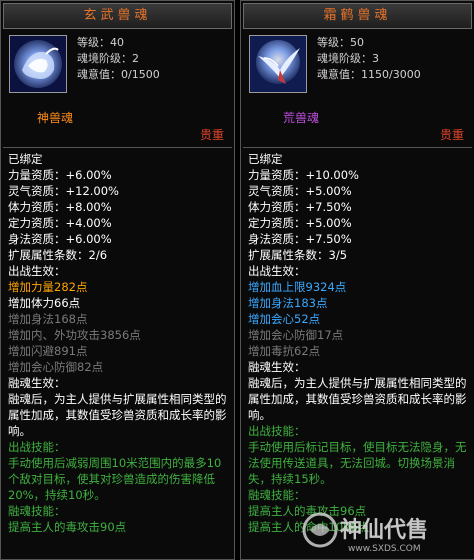 The width and height of the screenshot is (474, 560). What do you see at coordinates (55, 118) in the screenshot?
I see `soul-type-label: 神兽魂` at bounding box center [55, 118].